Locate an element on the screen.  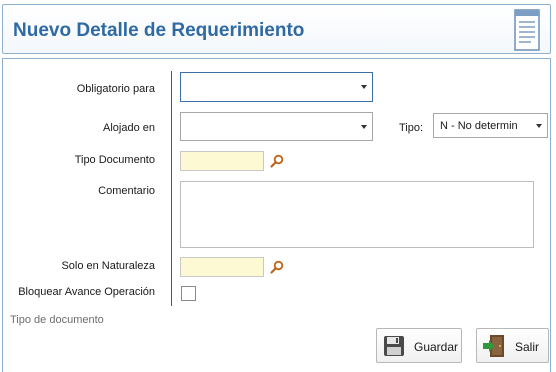
tipo-documento-field is located at coordinates (222, 161).